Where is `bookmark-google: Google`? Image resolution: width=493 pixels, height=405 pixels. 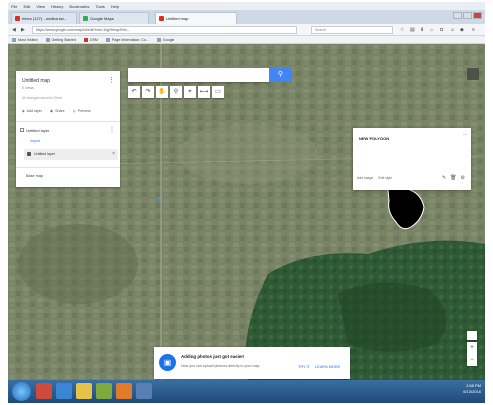 bookmark-google: Google is located at coordinates (165, 39).